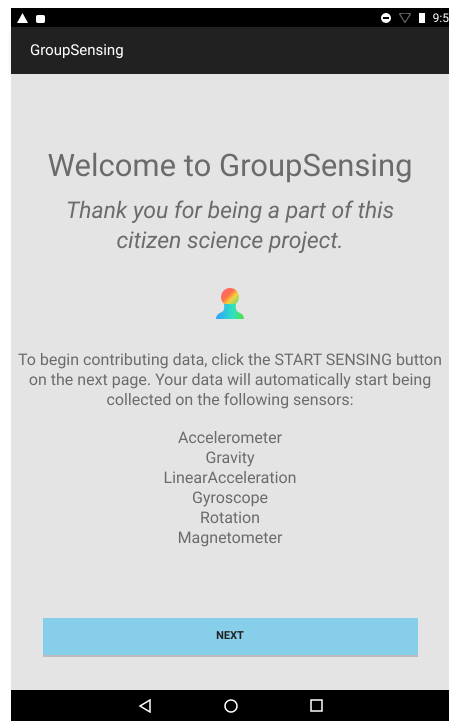 The height and width of the screenshot is (721, 449). I want to click on sensor-name: Gravity, so click(230, 458).